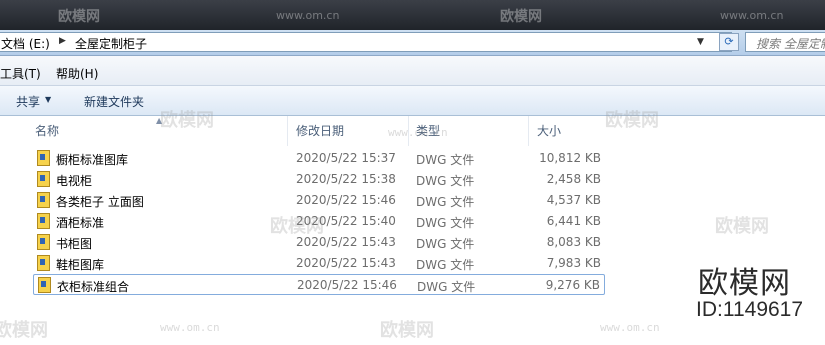 This screenshot has width=825, height=345. What do you see at coordinates (62, 41) in the screenshot?
I see `breadcrumb-arrow-icon: ▶` at bounding box center [62, 41].